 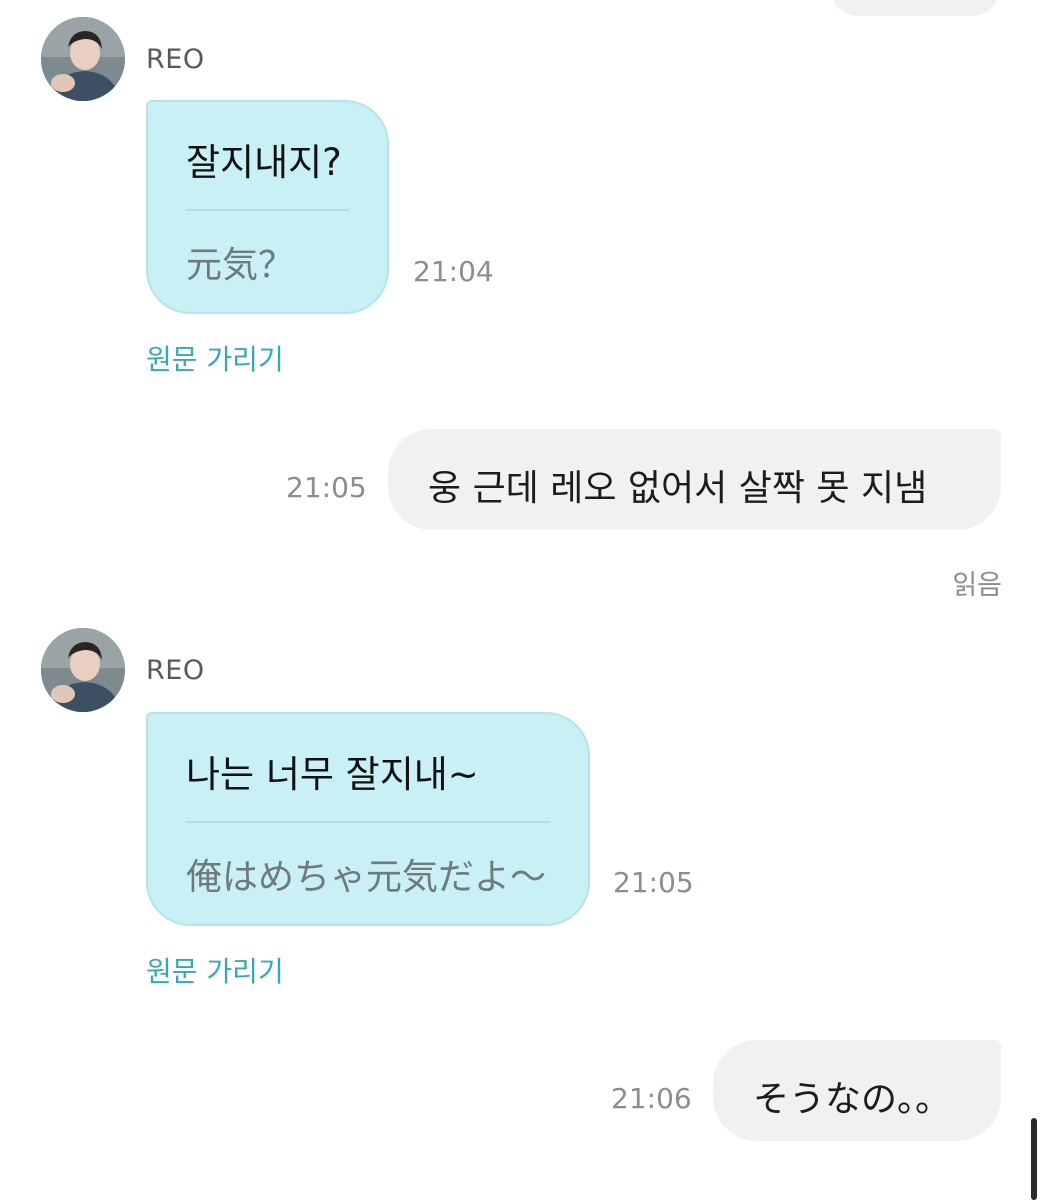 I want to click on message-timestamp: 21:06, so click(x=651, y=1098).